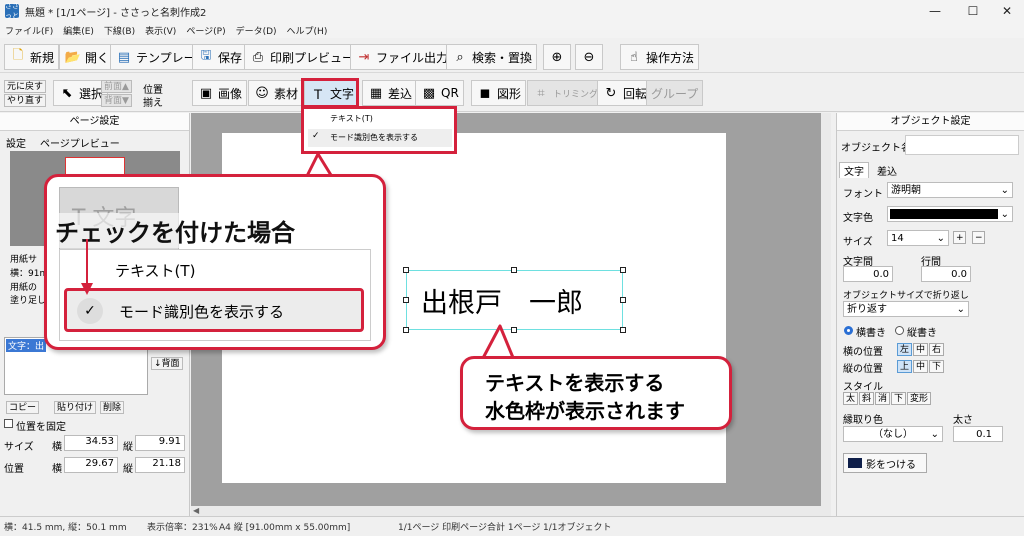 The height and width of the screenshot is (536, 1024). Describe the element at coordinates (585, 411) in the screenshot. I see `callout-line-2: 水色枠が表示されます` at that location.